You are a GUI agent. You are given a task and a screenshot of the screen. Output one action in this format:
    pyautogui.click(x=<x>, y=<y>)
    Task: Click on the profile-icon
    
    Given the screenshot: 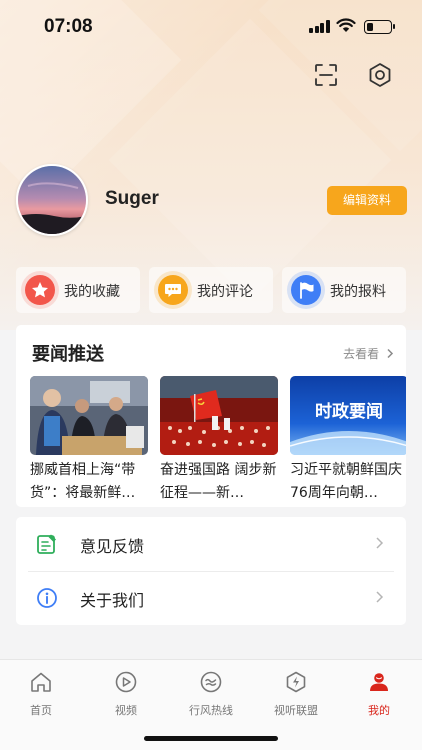 What is the action you would take?
    pyautogui.click(x=379, y=682)
    